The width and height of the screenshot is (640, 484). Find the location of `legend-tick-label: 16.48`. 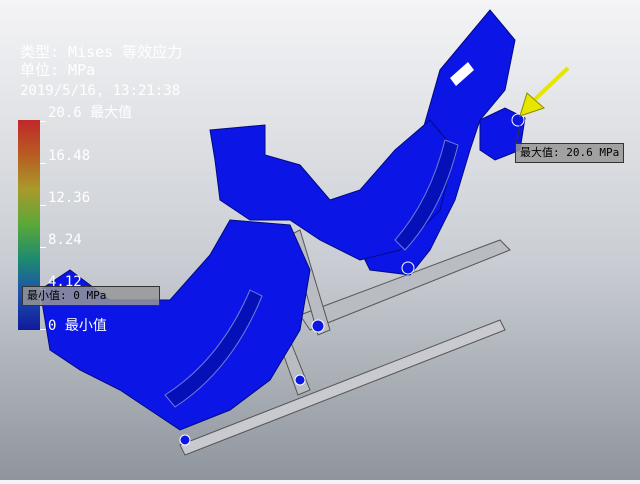

legend-tick-label: 16.48 is located at coordinates (69, 156).